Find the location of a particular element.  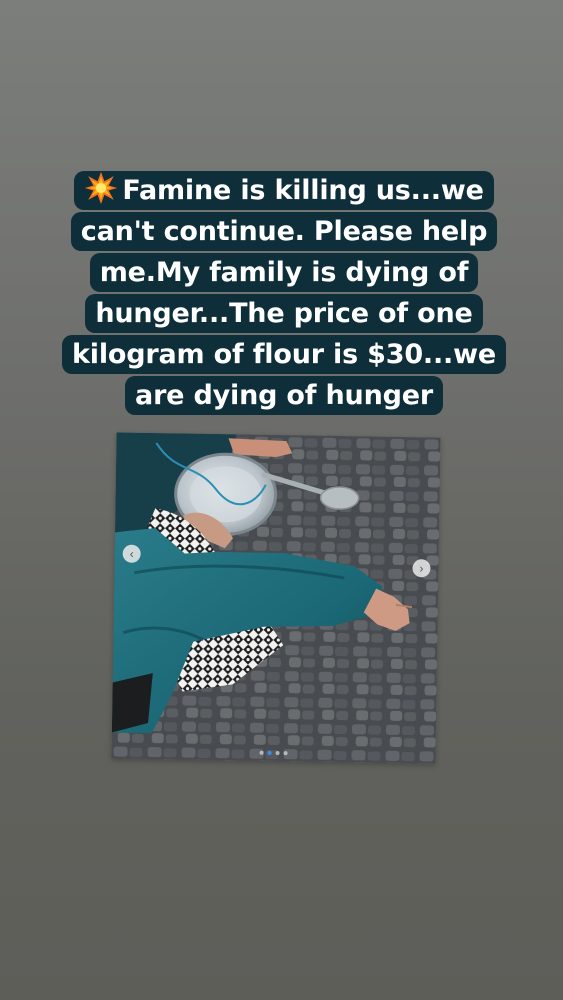

collision-icon is located at coordinates (101, 188).